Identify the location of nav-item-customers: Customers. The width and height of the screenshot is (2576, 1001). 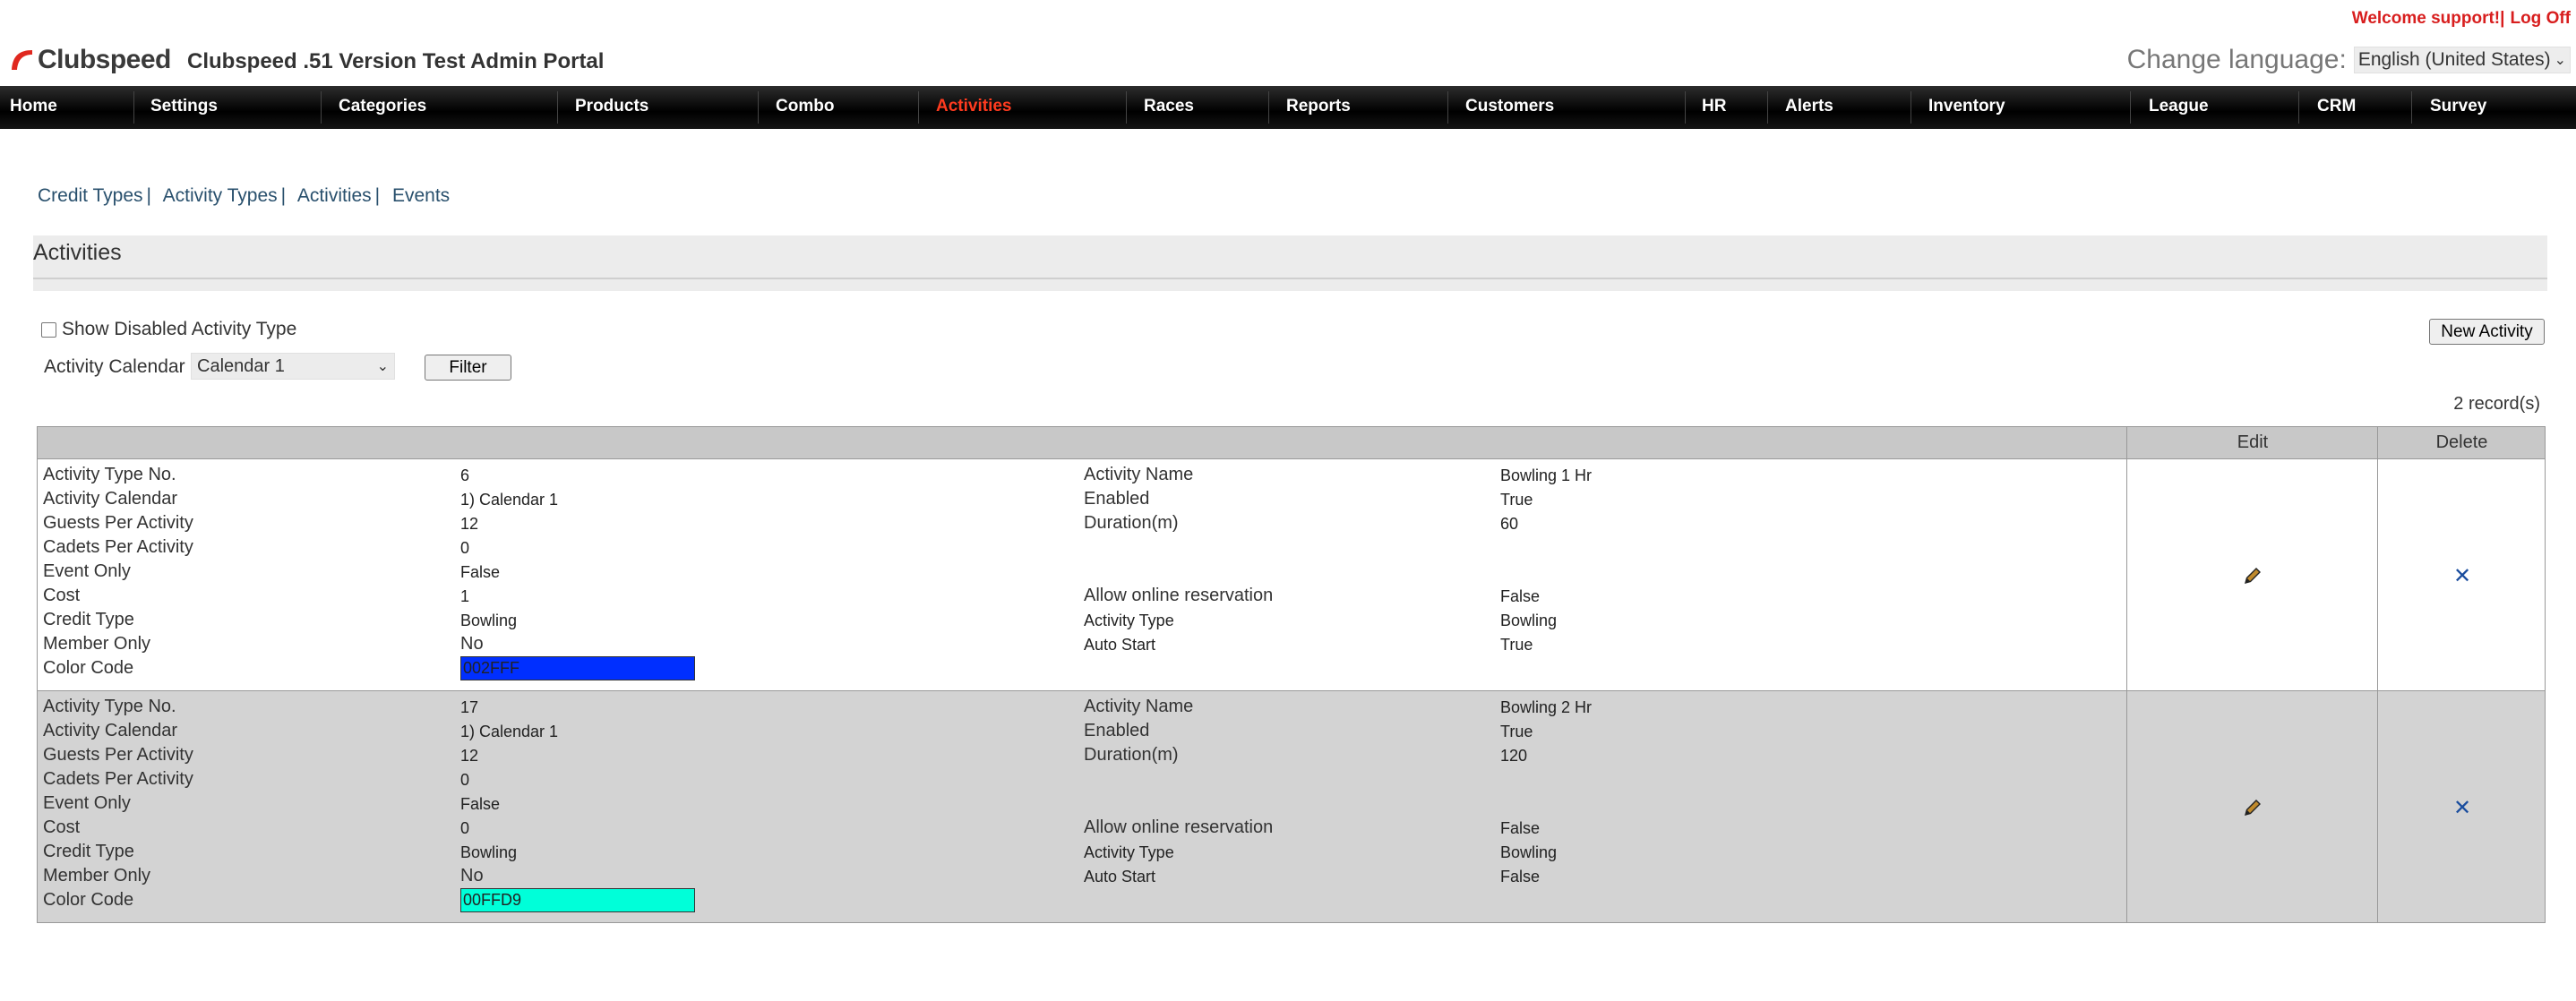
(1509, 107).